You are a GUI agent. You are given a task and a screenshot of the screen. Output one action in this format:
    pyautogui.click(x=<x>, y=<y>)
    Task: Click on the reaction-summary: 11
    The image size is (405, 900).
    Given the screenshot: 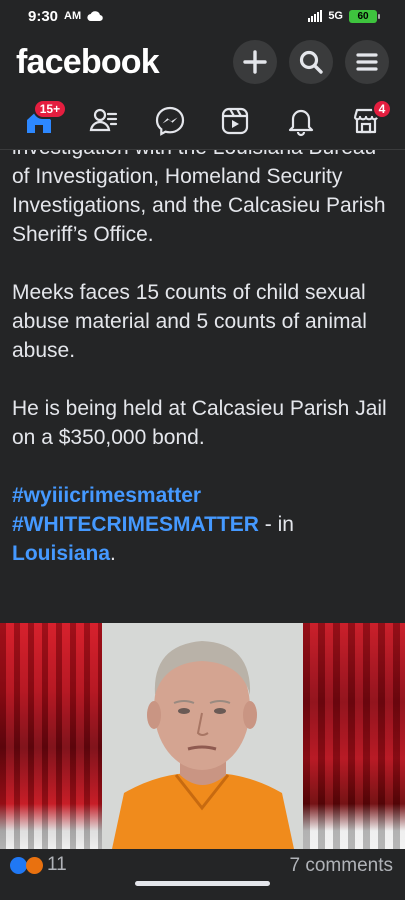 What is the action you would take?
    pyautogui.click(x=38, y=864)
    